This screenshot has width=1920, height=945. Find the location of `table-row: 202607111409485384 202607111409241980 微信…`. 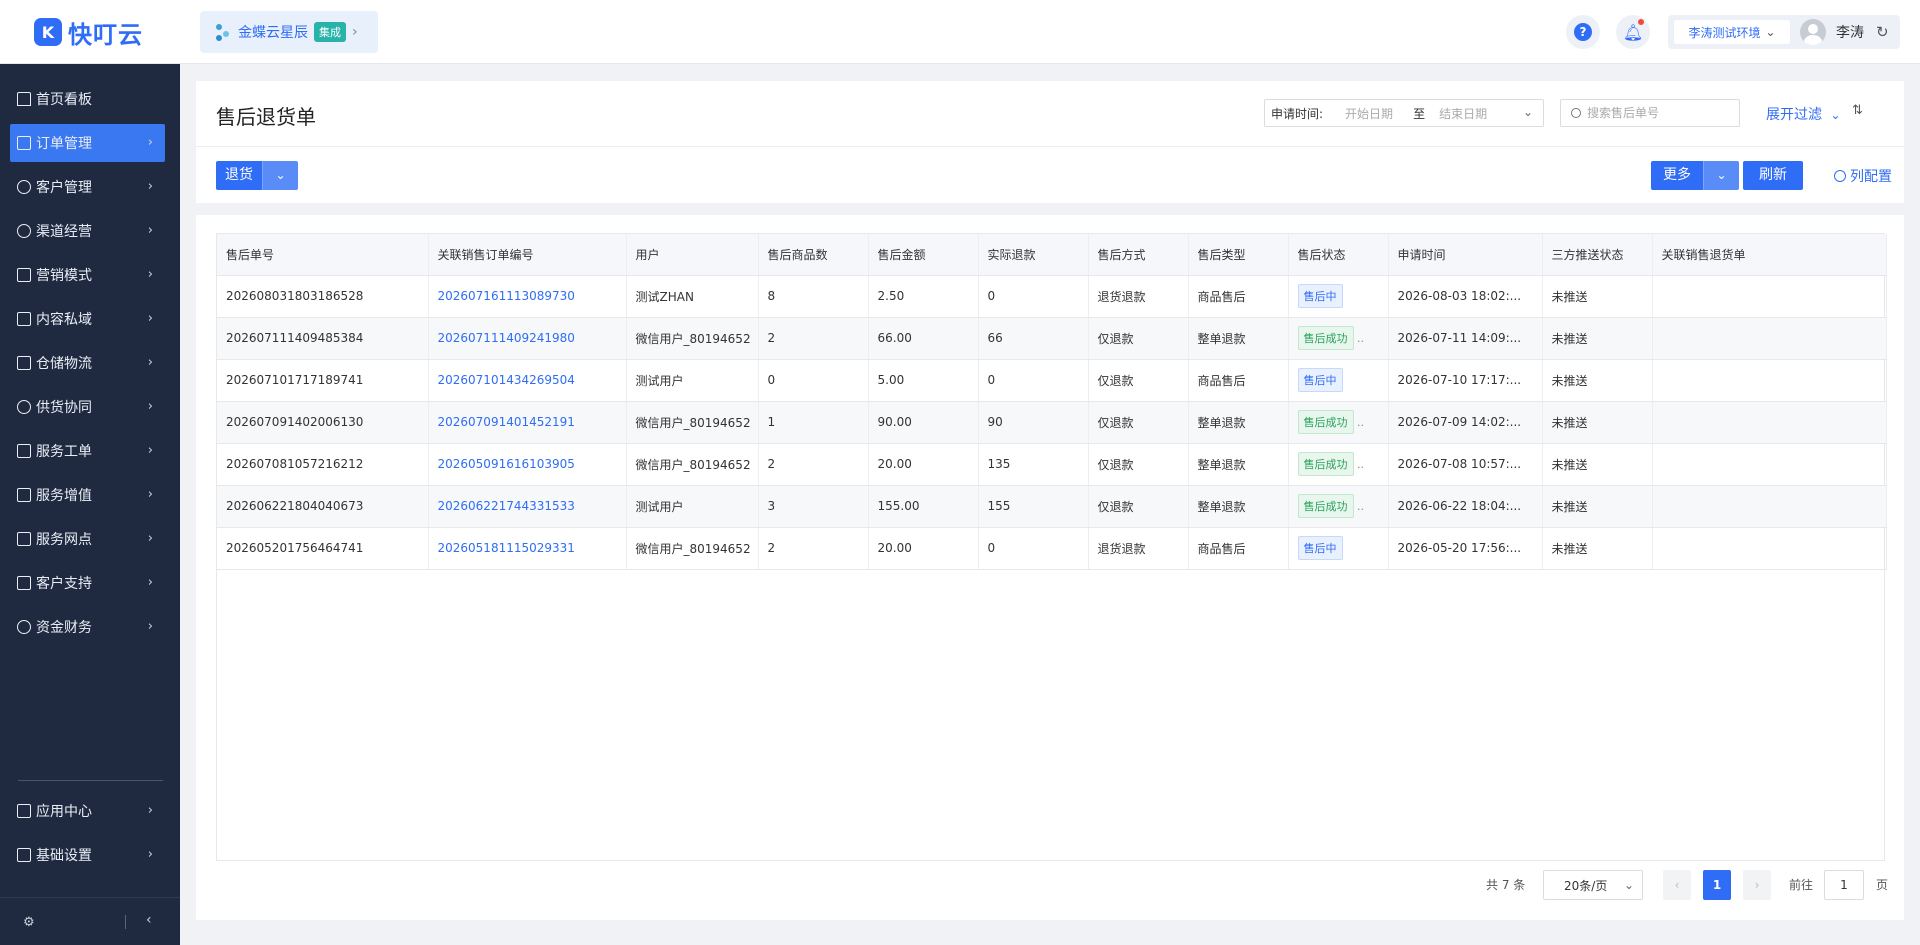

table-row: 202607111409485384 202607111409241980 微信… is located at coordinates (1052, 338).